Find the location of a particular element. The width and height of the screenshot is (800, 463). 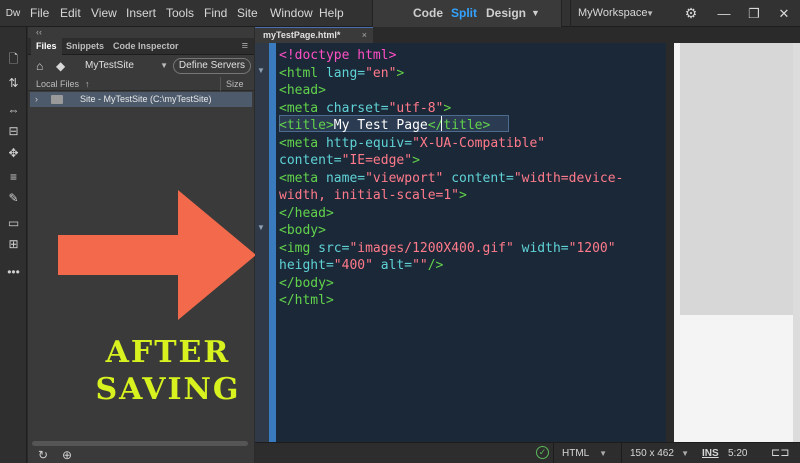

tab-files: Files is located at coordinates (46, 46).